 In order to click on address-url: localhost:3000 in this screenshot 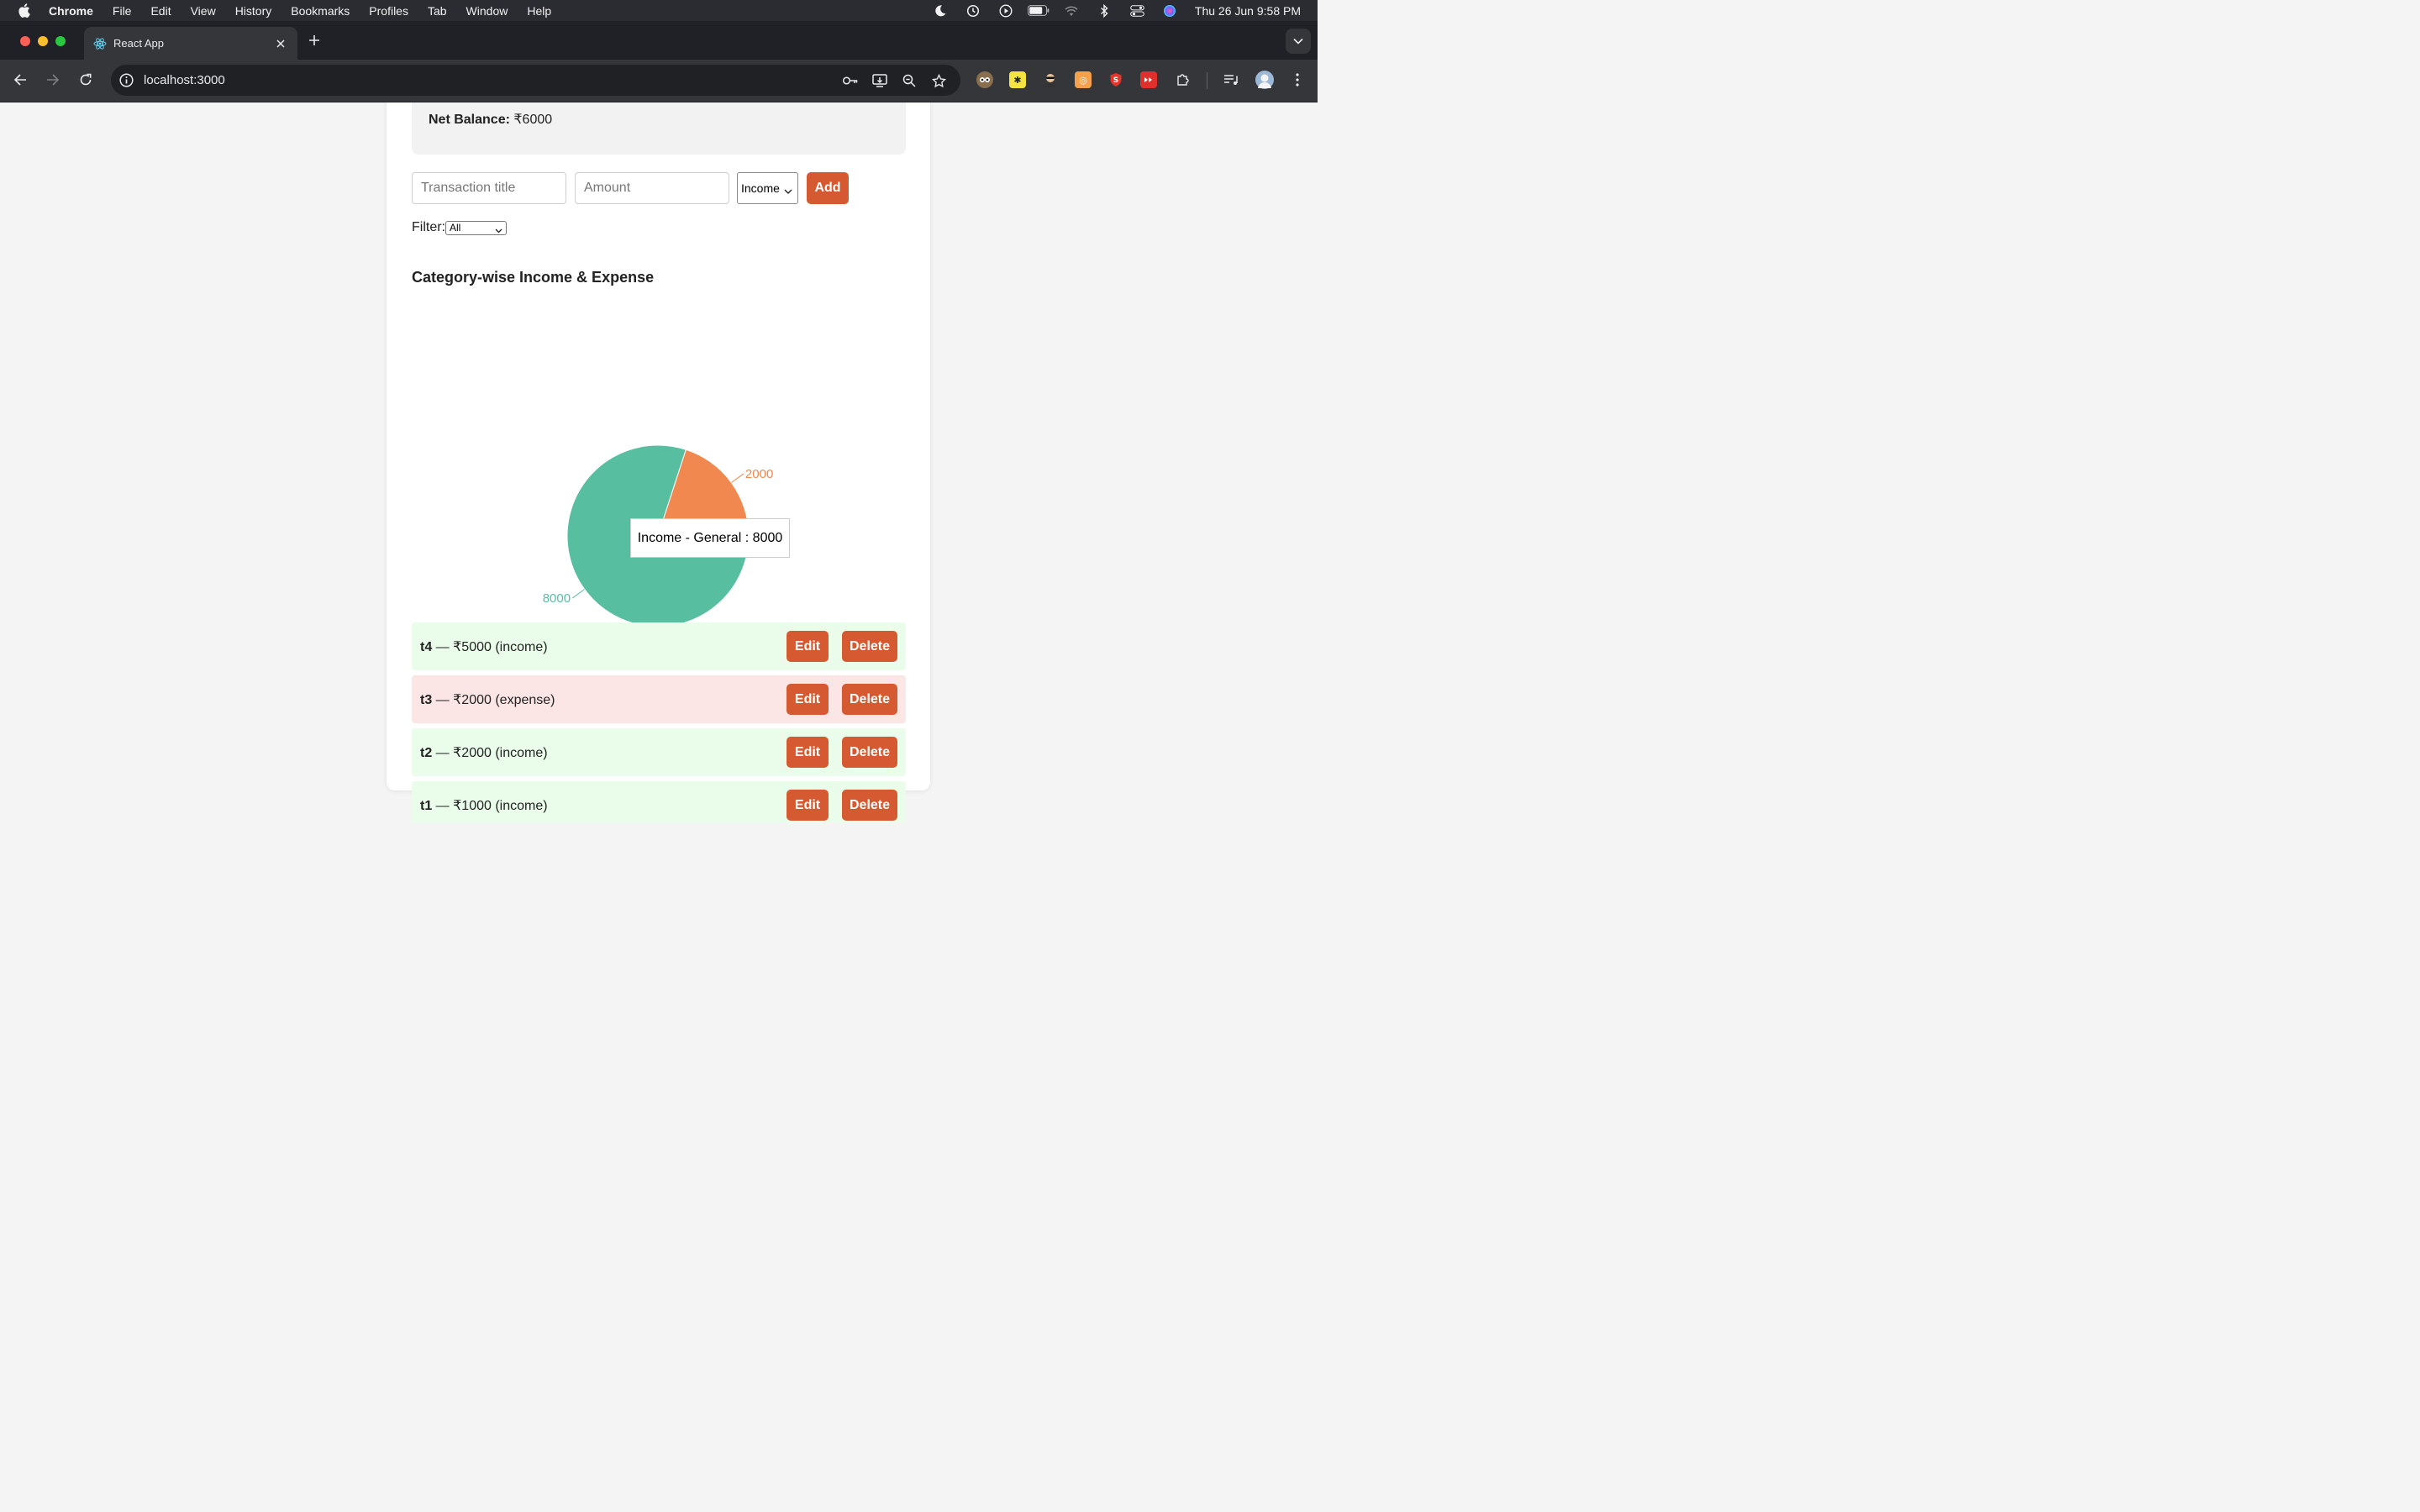, I will do `click(184, 80)`.